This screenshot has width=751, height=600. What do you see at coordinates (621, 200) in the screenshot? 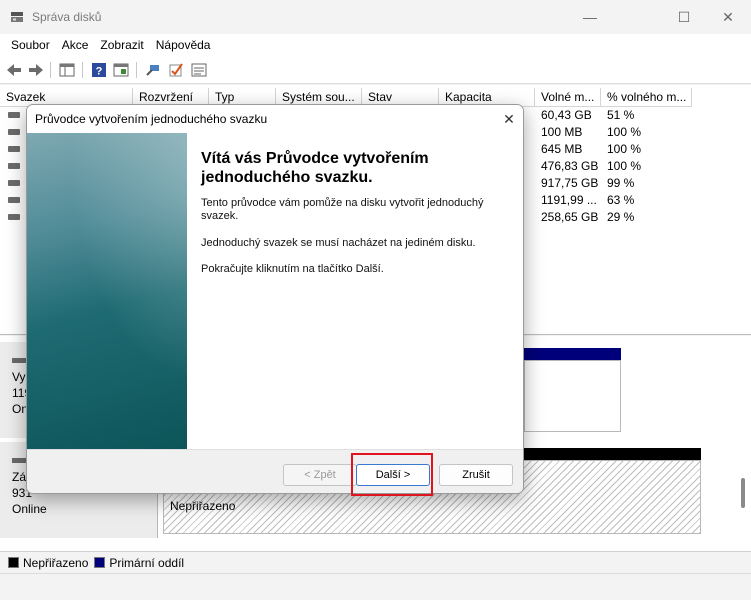
I see `free-percent: 63 %` at bounding box center [621, 200].